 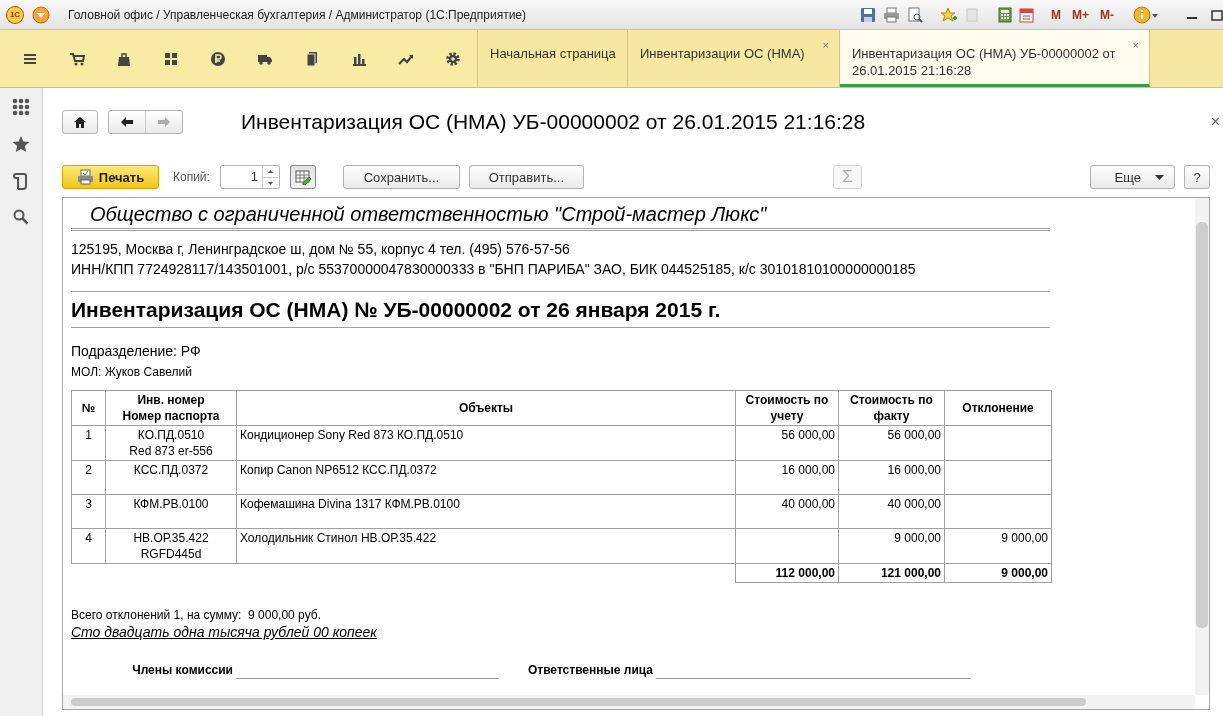 What do you see at coordinates (88, 443) in the screenshot?
I see `table-cell: 1` at bounding box center [88, 443].